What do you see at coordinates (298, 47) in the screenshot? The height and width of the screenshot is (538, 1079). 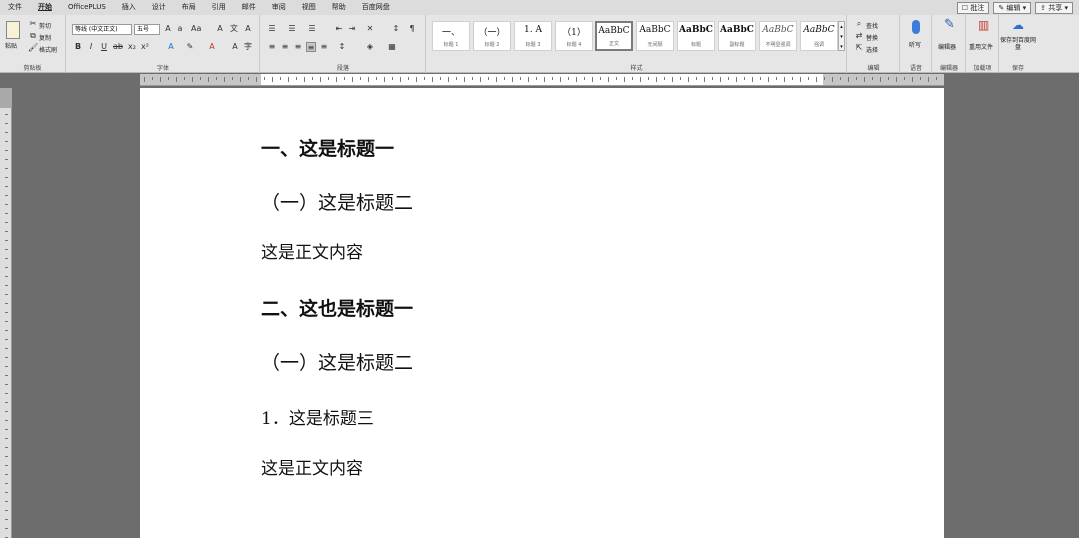 I see `align-right-icon: ≡` at bounding box center [298, 47].